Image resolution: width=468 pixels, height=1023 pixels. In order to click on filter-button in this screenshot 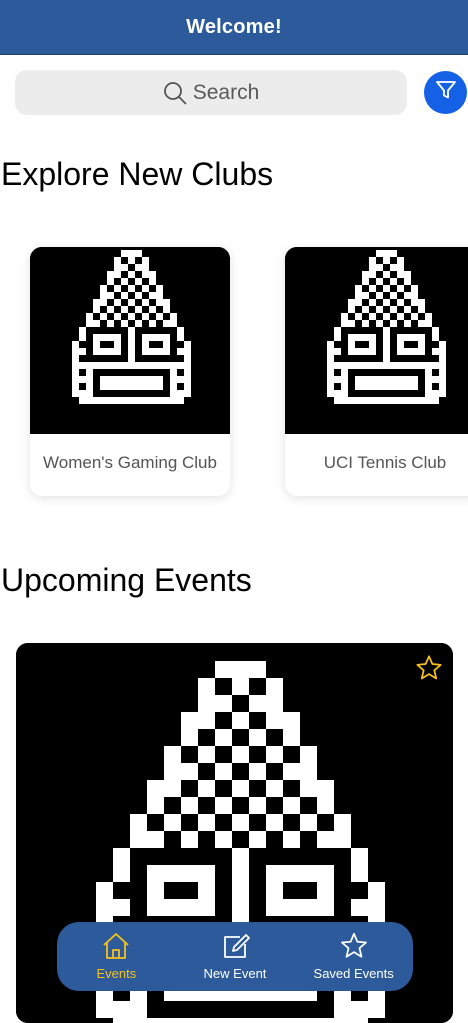, I will do `click(445, 92)`.